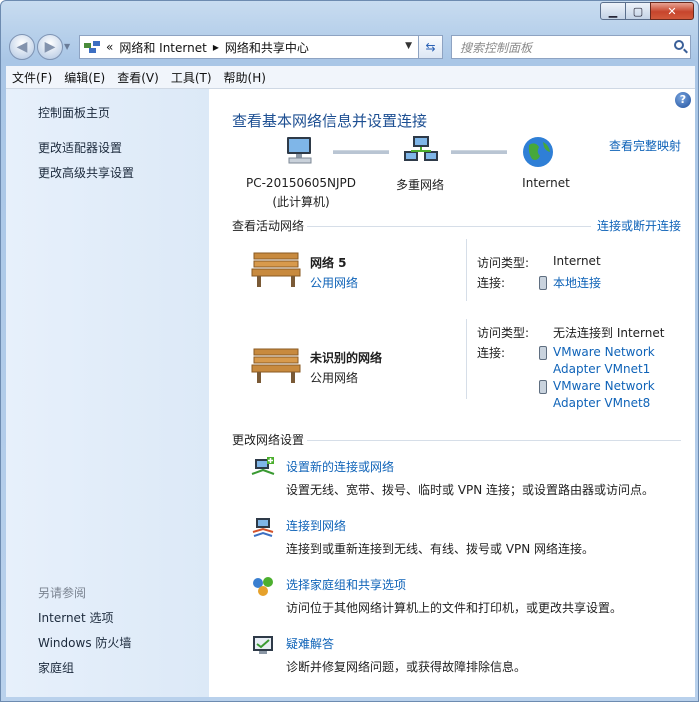 The width and height of the screenshot is (699, 702). Describe the element at coordinates (408, 46) in the screenshot. I see `address-dropdown-icon: ▼` at that location.